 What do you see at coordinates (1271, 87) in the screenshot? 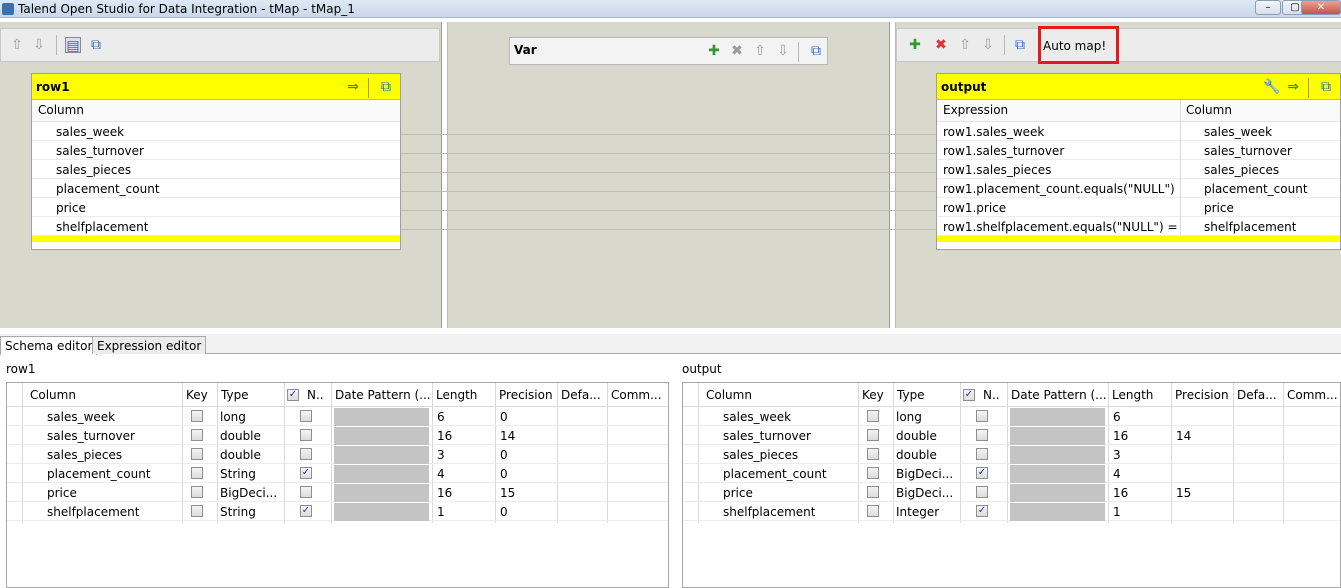
I see `wrench-icon: 🔧` at bounding box center [1271, 87].